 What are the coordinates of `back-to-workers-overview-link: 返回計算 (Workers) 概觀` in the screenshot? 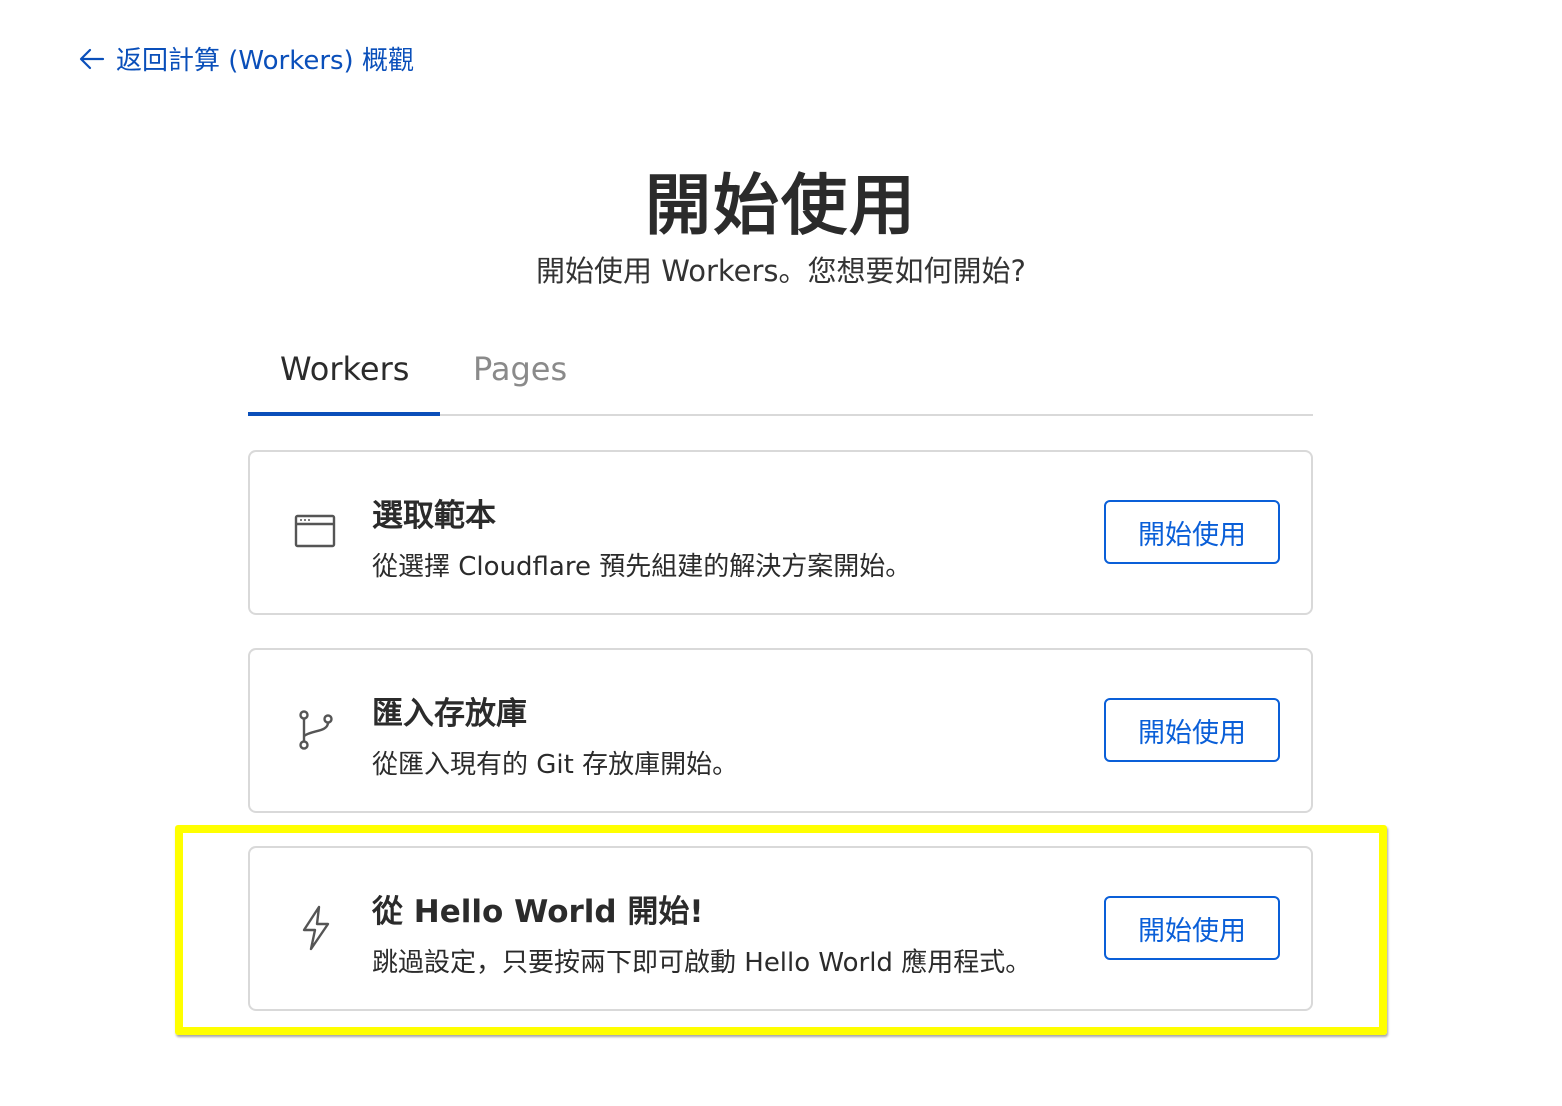 It's located at (246, 58).